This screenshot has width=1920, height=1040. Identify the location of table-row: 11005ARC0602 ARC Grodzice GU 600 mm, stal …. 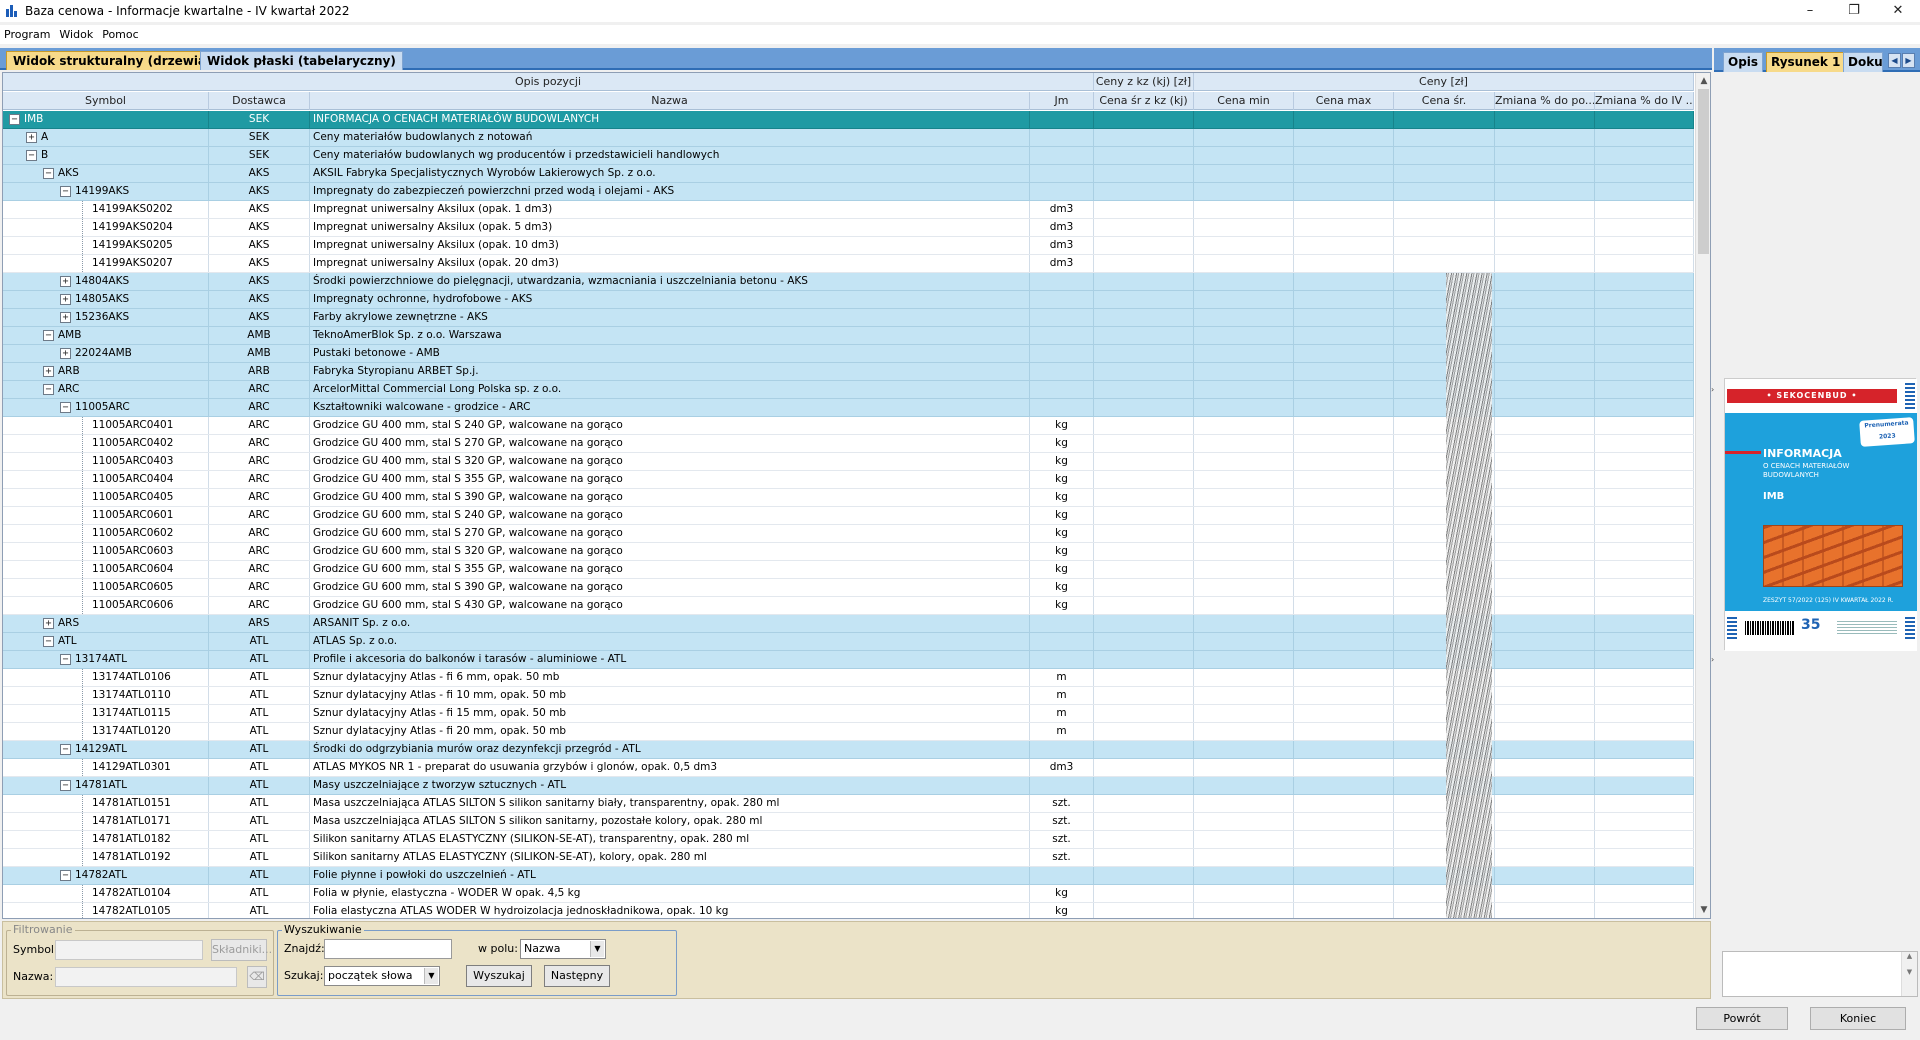
(848, 534).